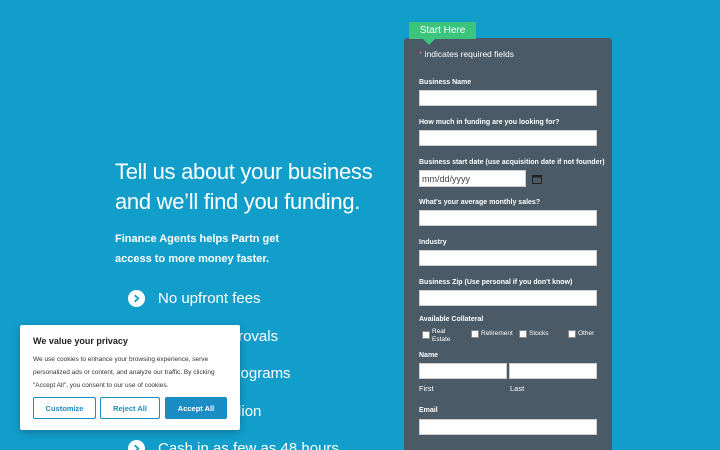 The height and width of the screenshot is (450, 720). I want to click on monthly-sales-input, so click(508, 218).